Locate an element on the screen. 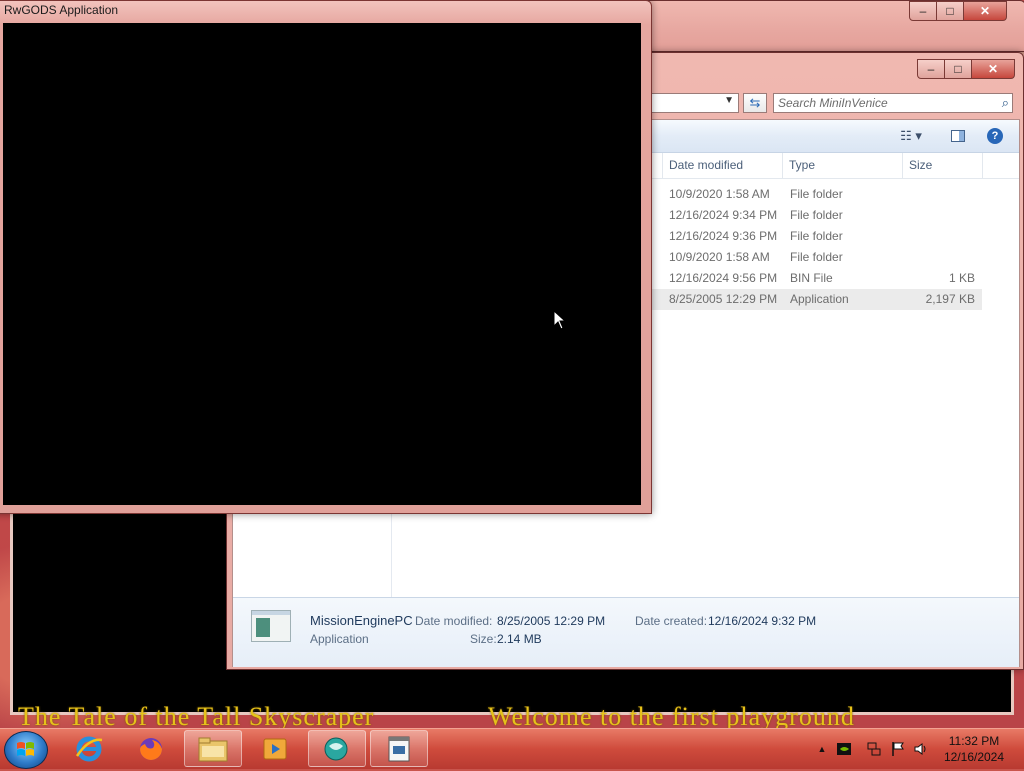 This screenshot has height=771, width=1024. address-dropdown-icon: ▼ is located at coordinates (729, 100).